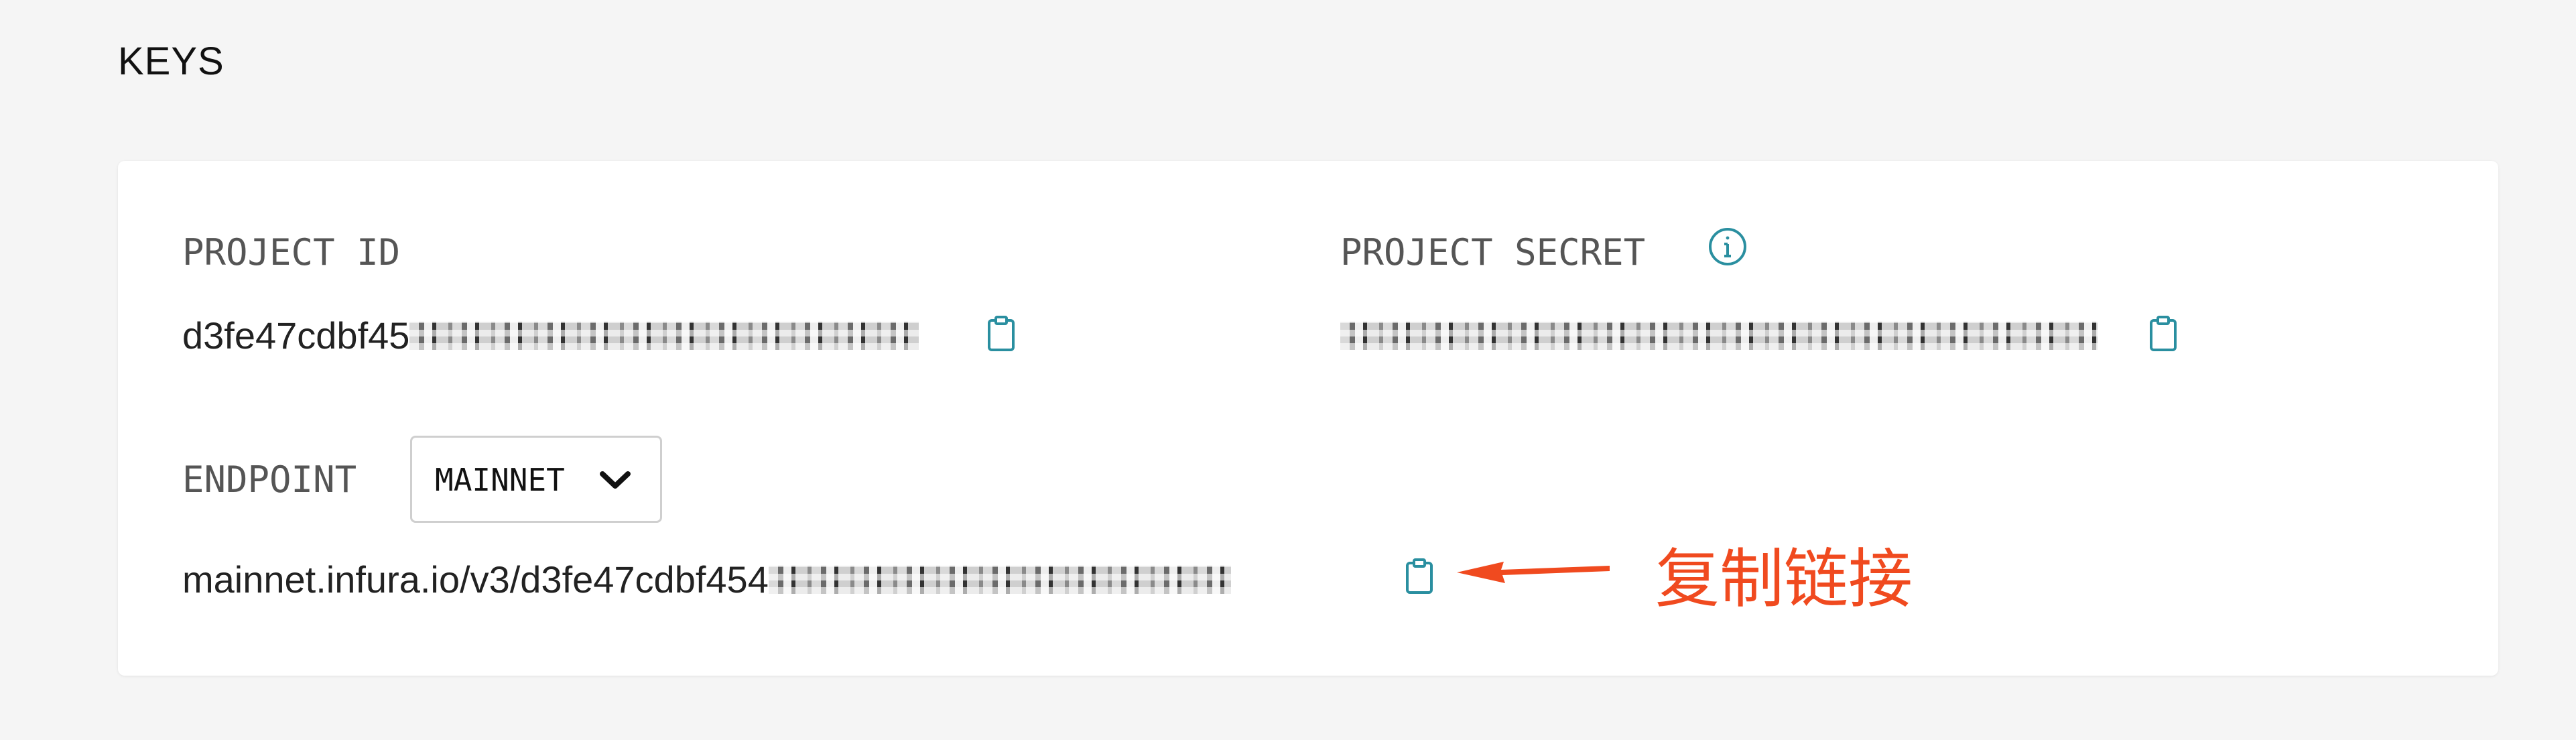 The image size is (2576, 740). I want to click on project-id-value: d3fe47cdbf45, so click(550, 335).